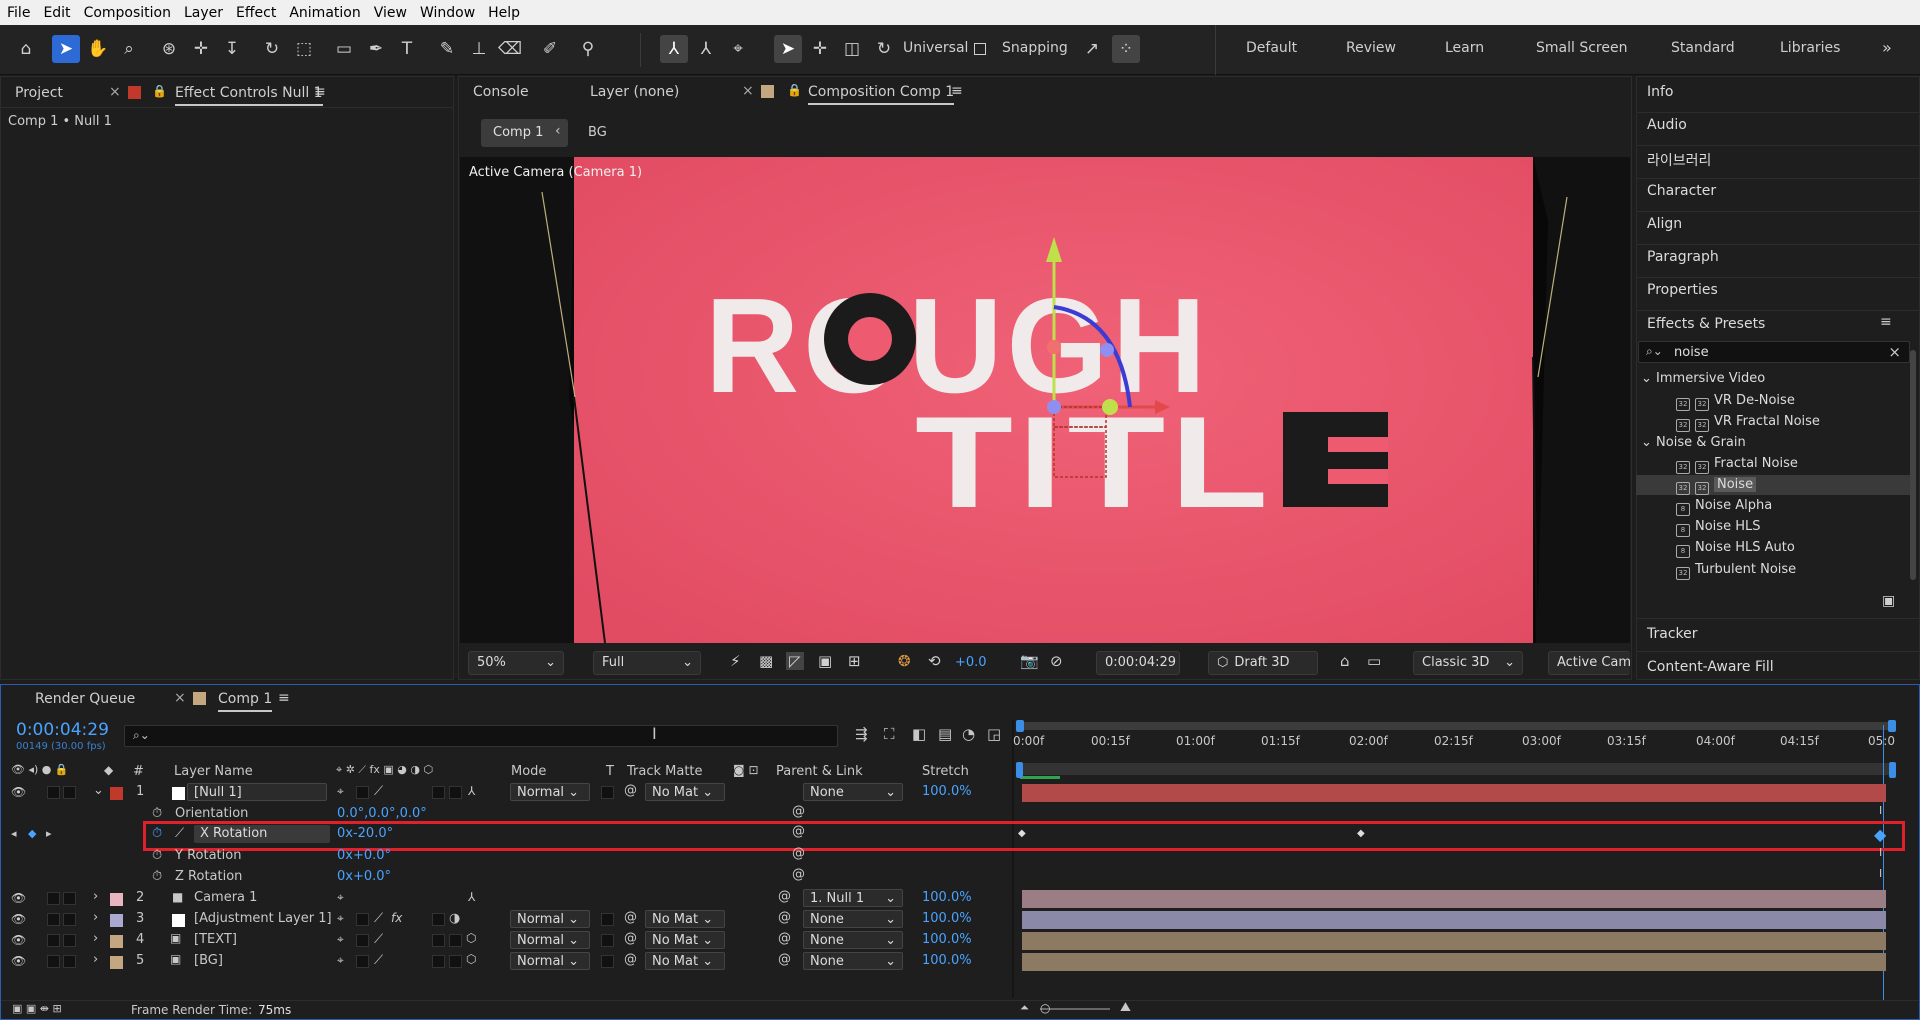 This screenshot has height=1020, width=1920. I want to click on panel-properties: Properties, so click(1682, 290).